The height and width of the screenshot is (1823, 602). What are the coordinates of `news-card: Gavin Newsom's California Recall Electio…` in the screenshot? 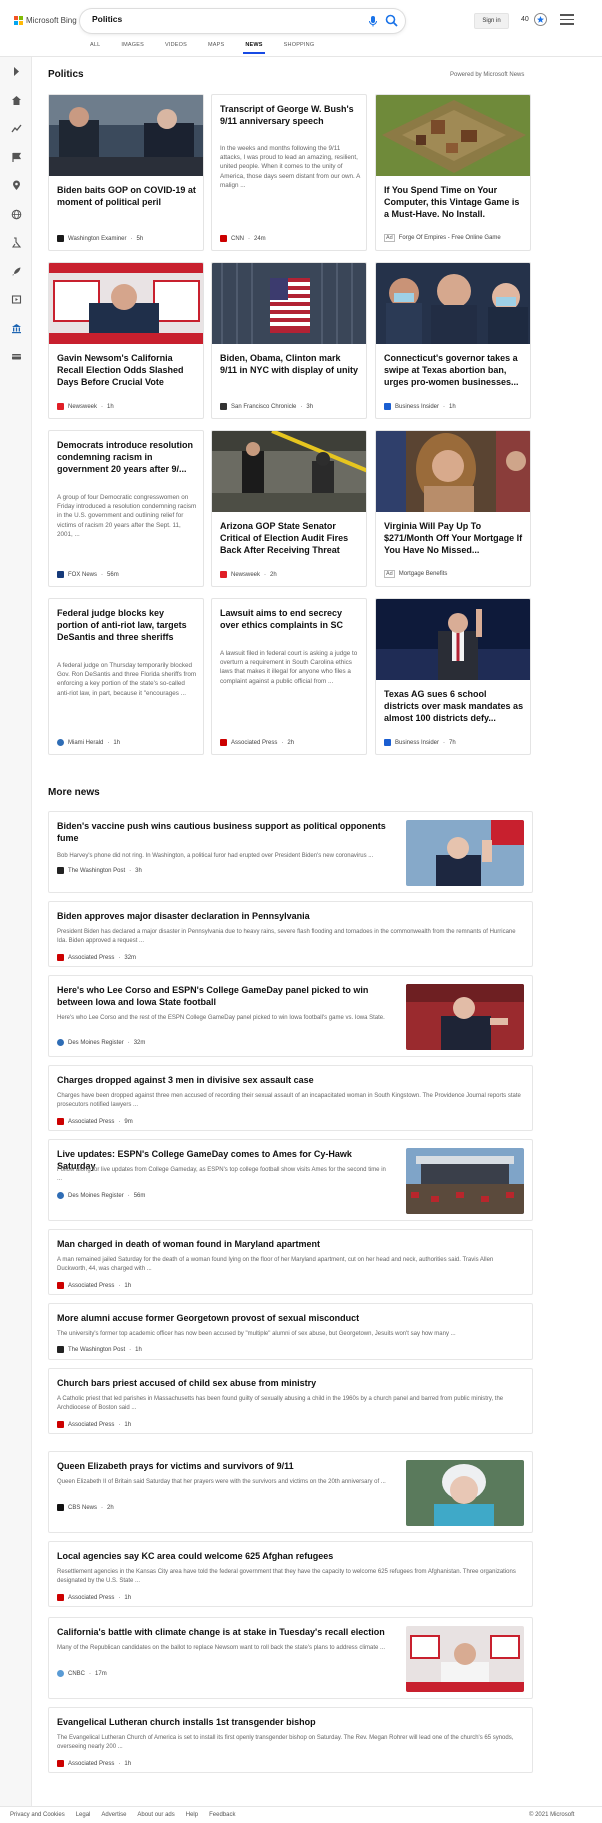 It's located at (126, 340).